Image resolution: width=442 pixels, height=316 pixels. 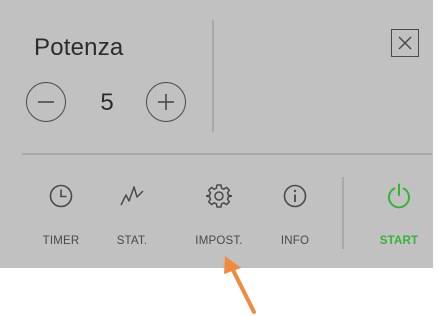 I want to click on horizontal-divider, so click(x=227, y=154).